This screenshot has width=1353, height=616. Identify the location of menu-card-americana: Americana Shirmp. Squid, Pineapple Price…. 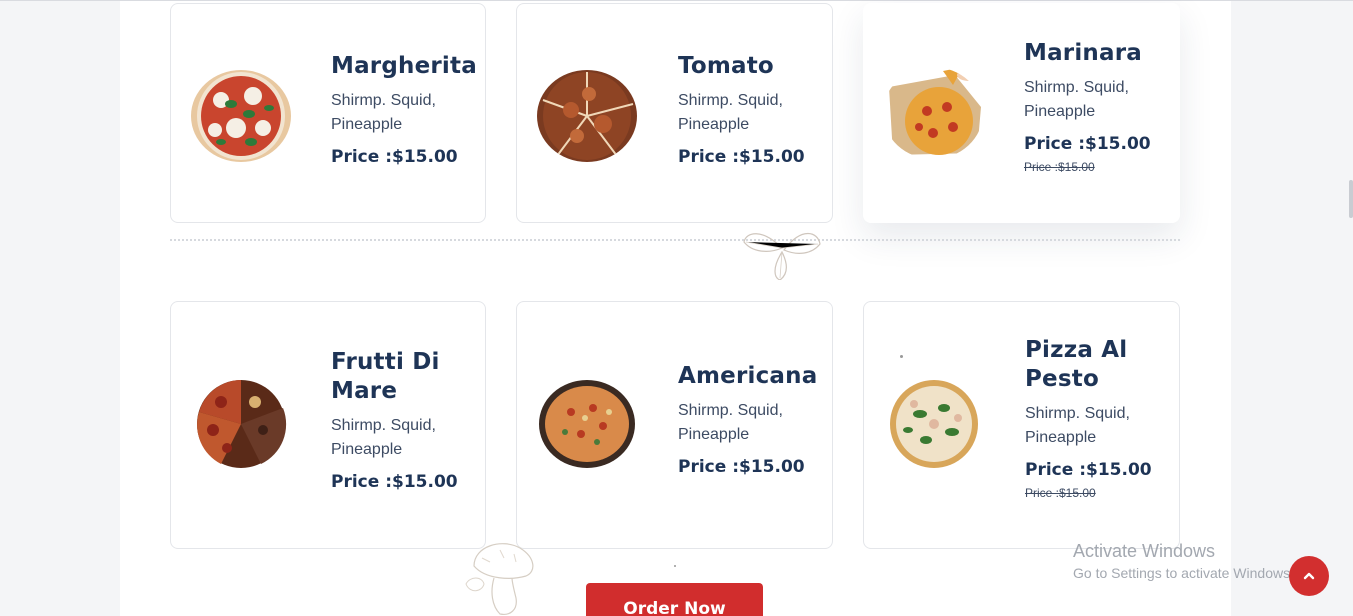
(674, 425).